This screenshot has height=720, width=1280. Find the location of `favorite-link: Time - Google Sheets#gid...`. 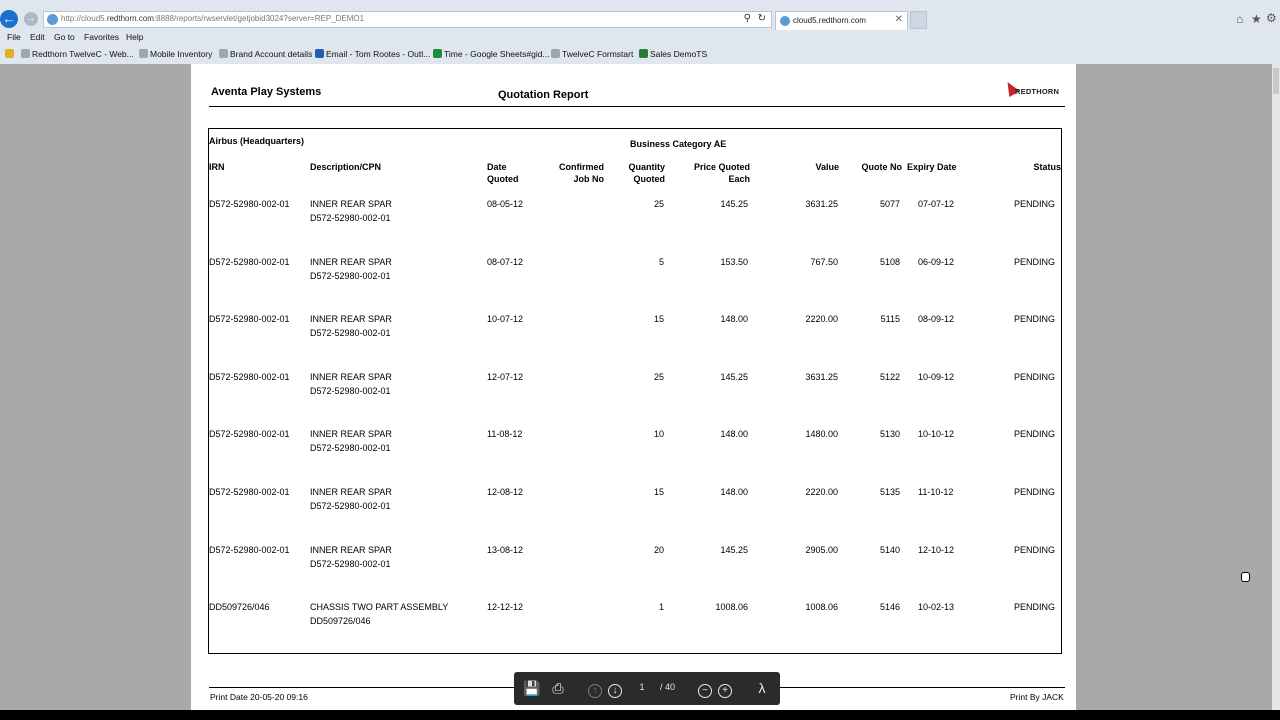

favorite-link: Time - Google Sheets#gid... is located at coordinates (491, 54).